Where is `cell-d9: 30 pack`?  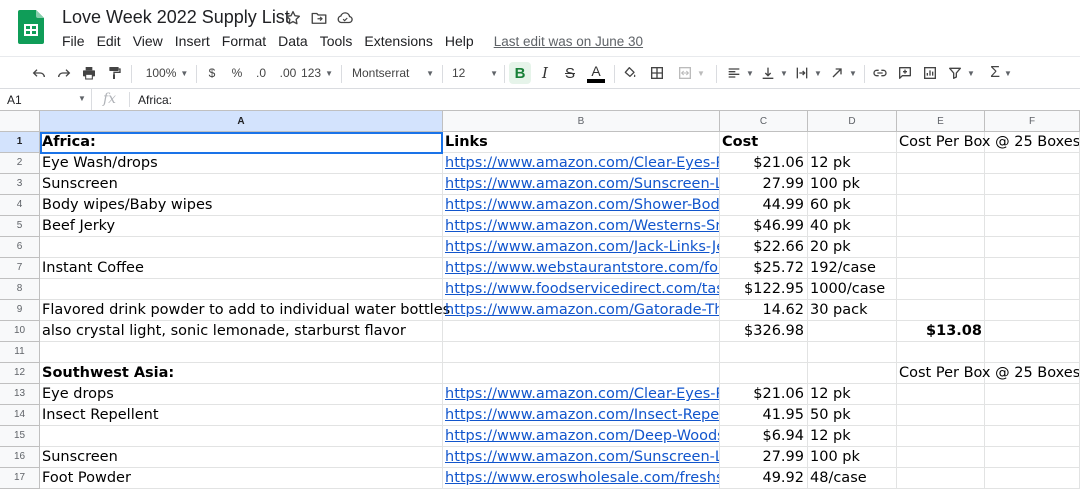 cell-d9: 30 pack is located at coordinates (852, 310).